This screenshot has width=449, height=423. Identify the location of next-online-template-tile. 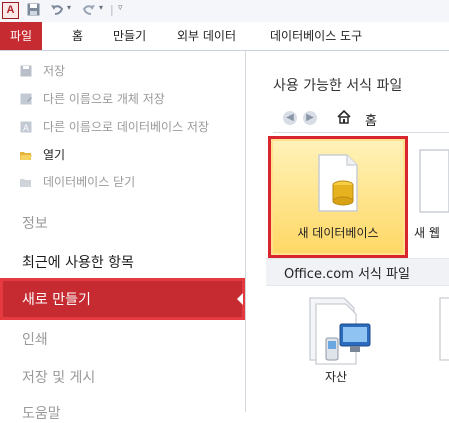
(441, 329).